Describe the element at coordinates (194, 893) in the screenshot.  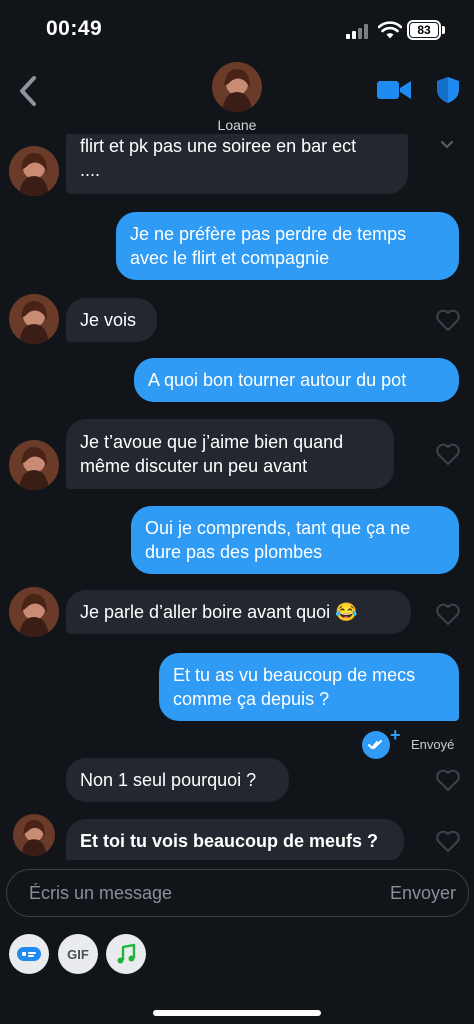
I see `message-input` at that location.